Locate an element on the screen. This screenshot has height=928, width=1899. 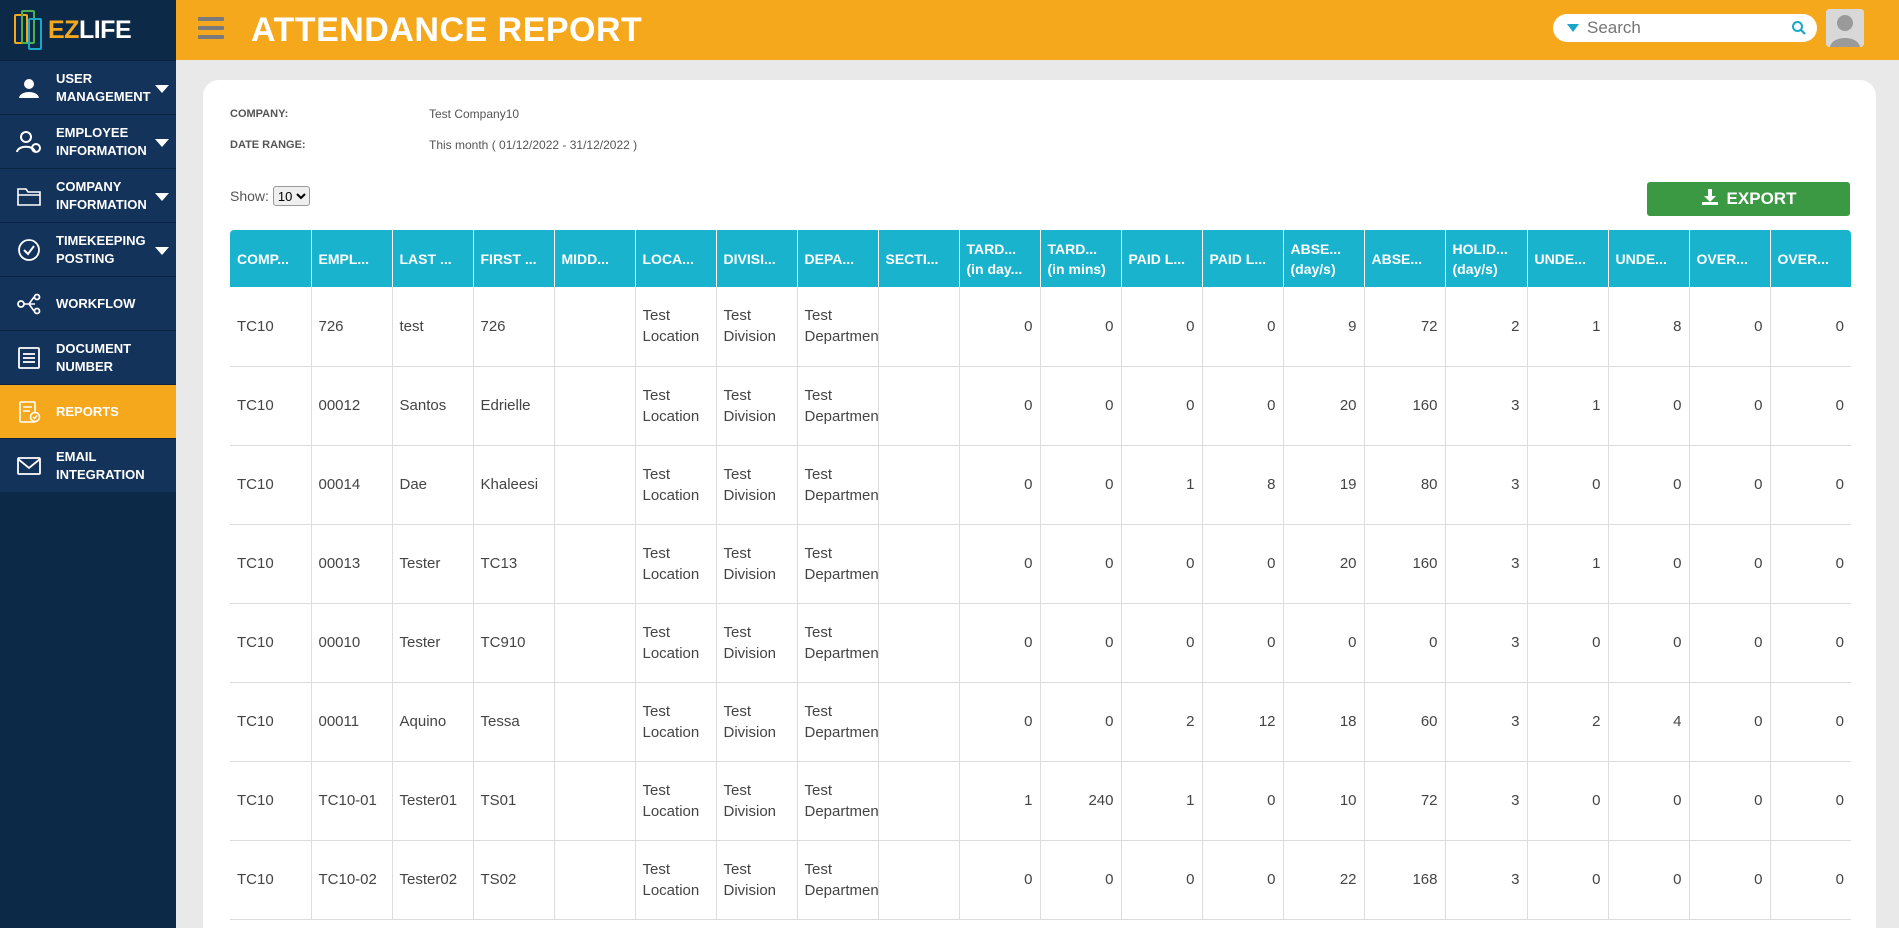
table-cell: 2 is located at coordinates (1486, 327).